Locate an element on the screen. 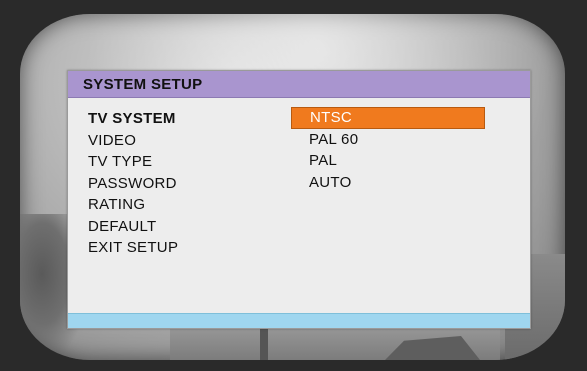 The height and width of the screenshot is (371, 587). tv-system-option-list: NTSC PAL 60 PAL AUTO is located at coordinates (388, 150).